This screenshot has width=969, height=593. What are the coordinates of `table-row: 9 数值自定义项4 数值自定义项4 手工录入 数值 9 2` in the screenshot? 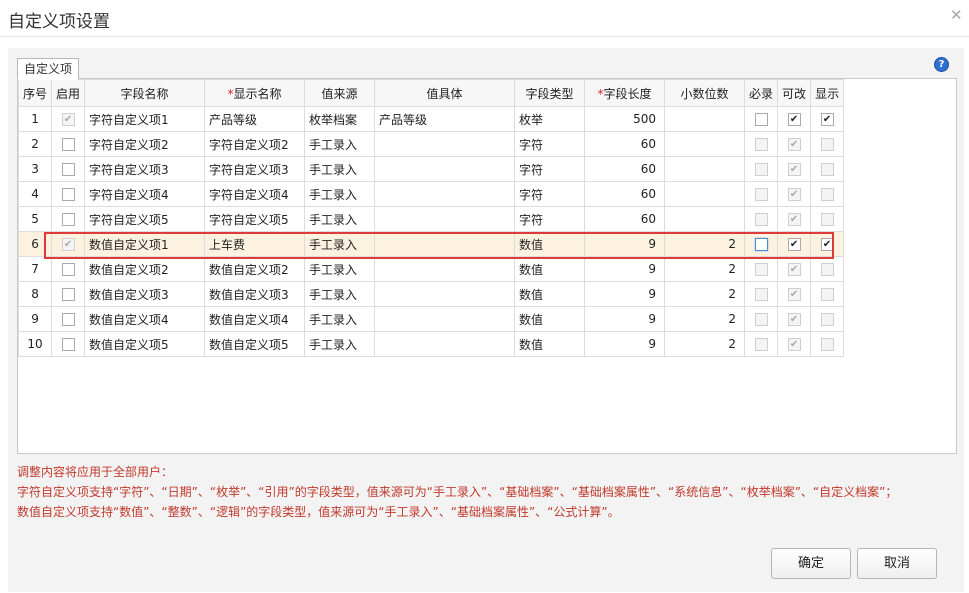 It's located at (431, 319).